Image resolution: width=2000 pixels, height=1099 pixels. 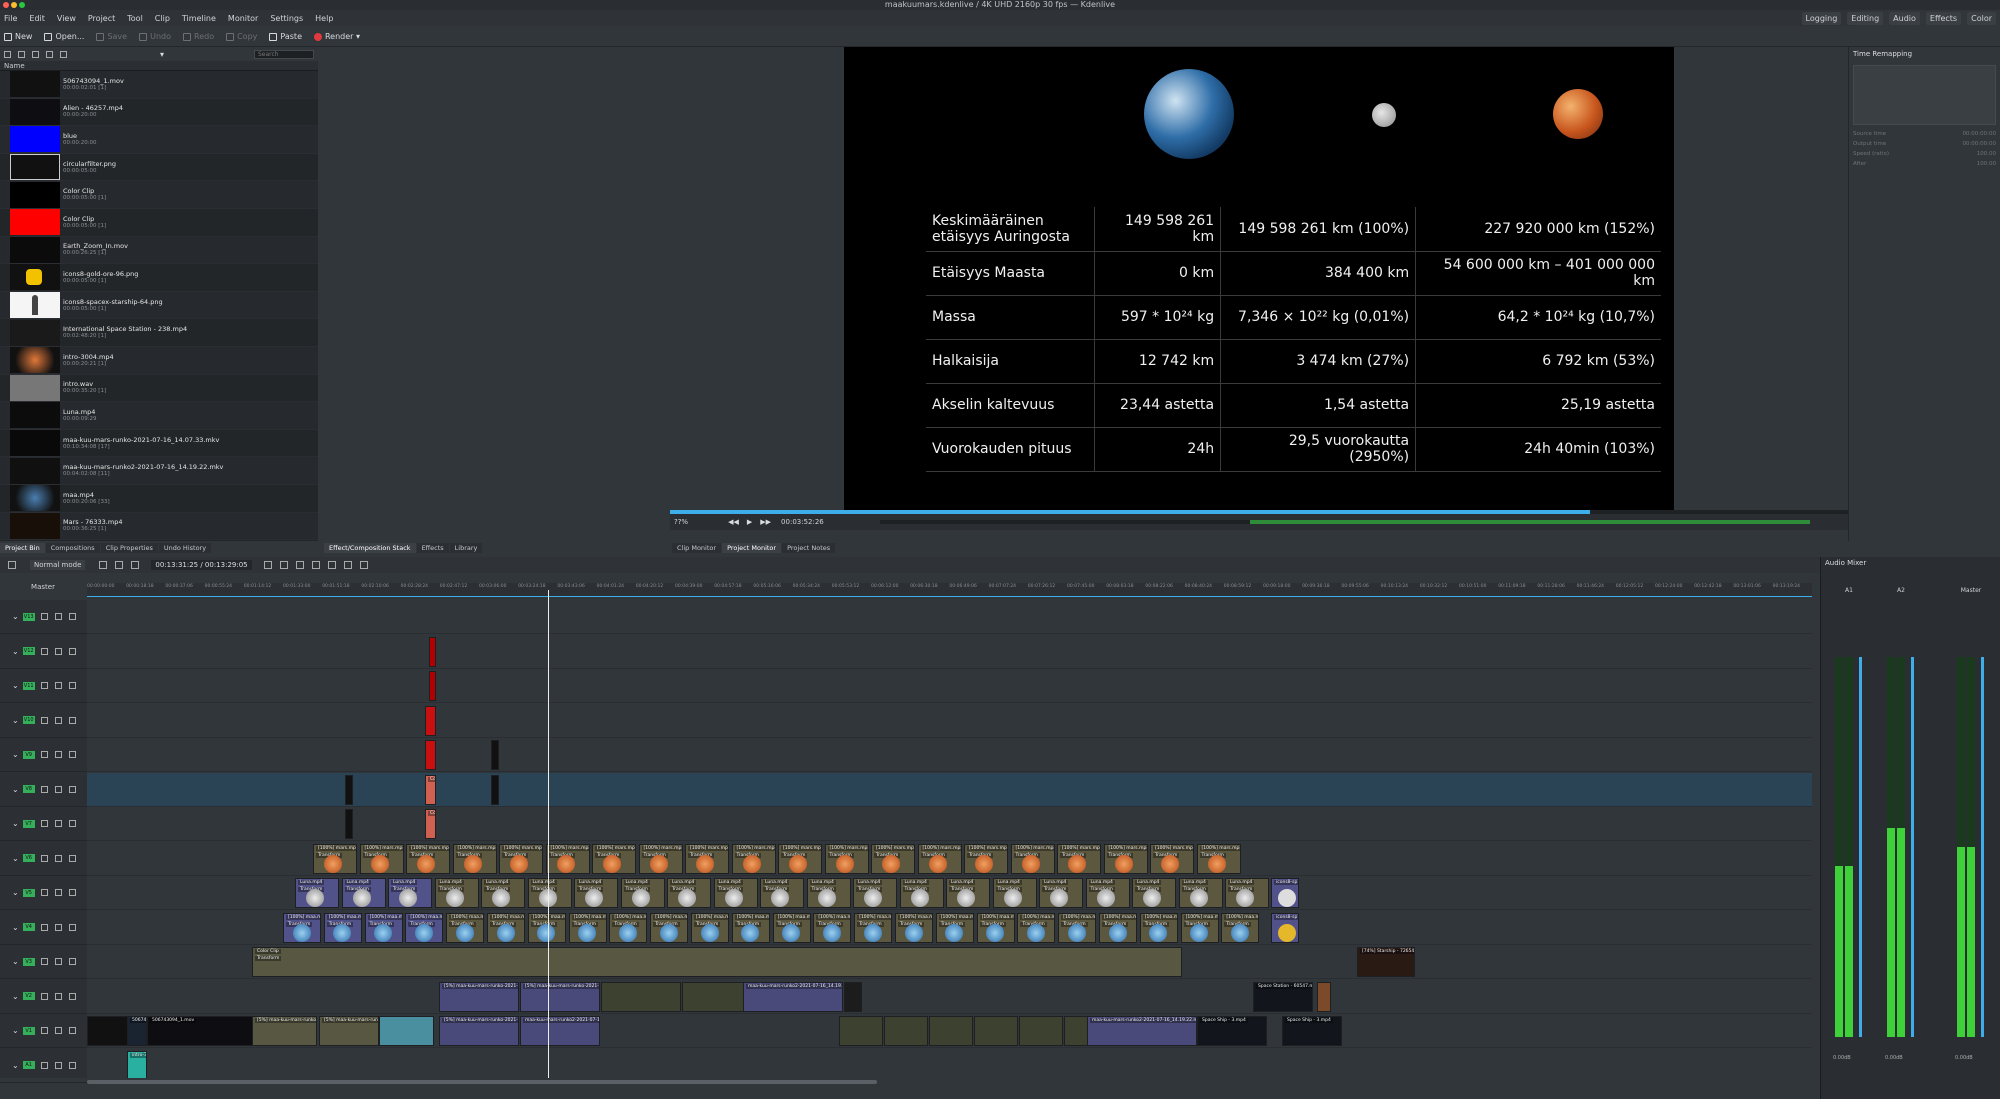 I want to click on layout-audio: Audio, so click(x=1904, y=18).